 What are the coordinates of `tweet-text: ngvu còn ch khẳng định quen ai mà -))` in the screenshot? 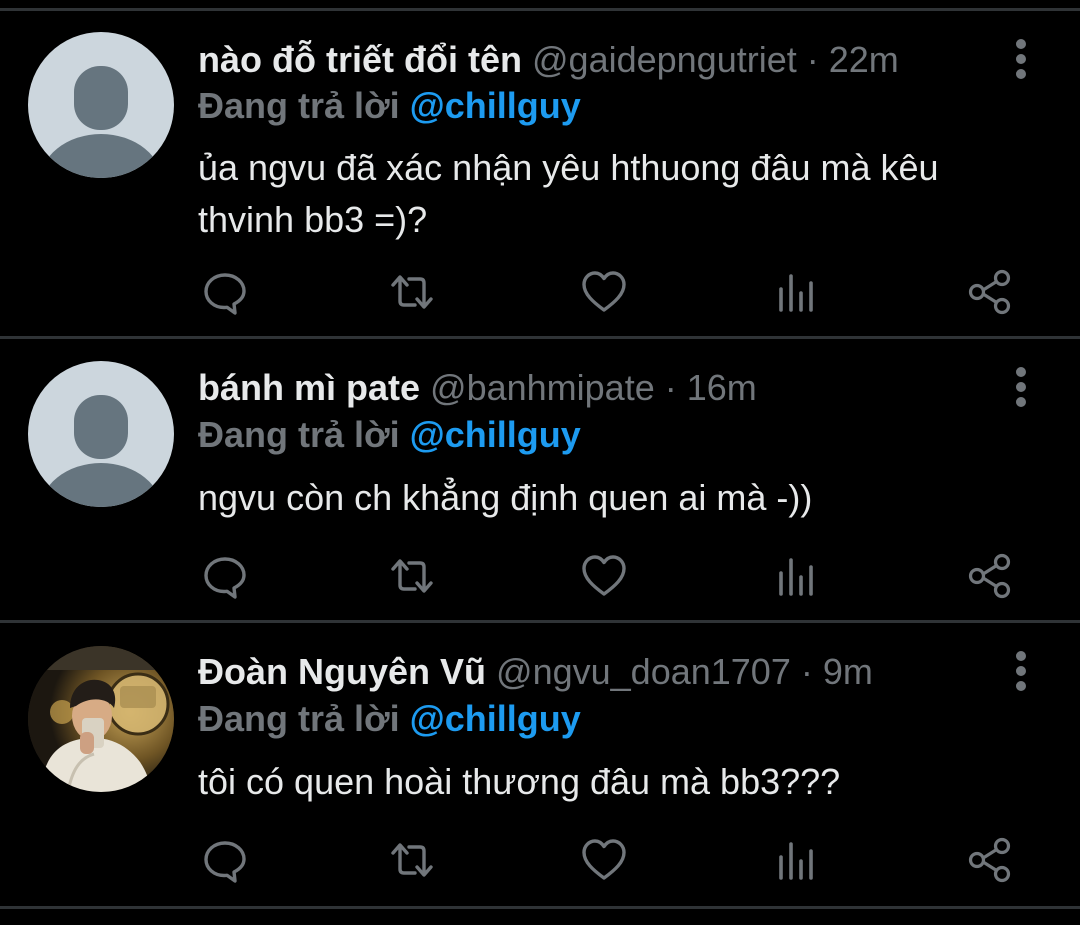 It's located at (618, 498).